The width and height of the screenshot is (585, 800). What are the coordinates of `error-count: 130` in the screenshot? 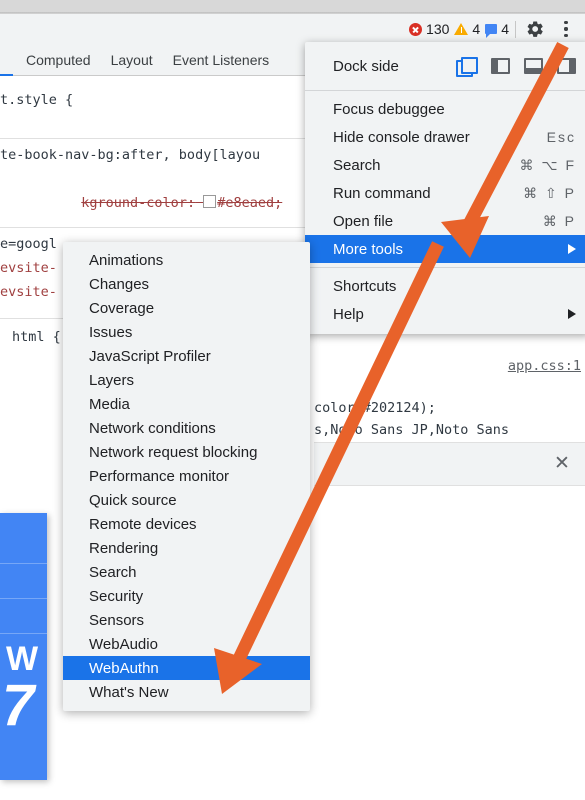 It's located at (438, 29).